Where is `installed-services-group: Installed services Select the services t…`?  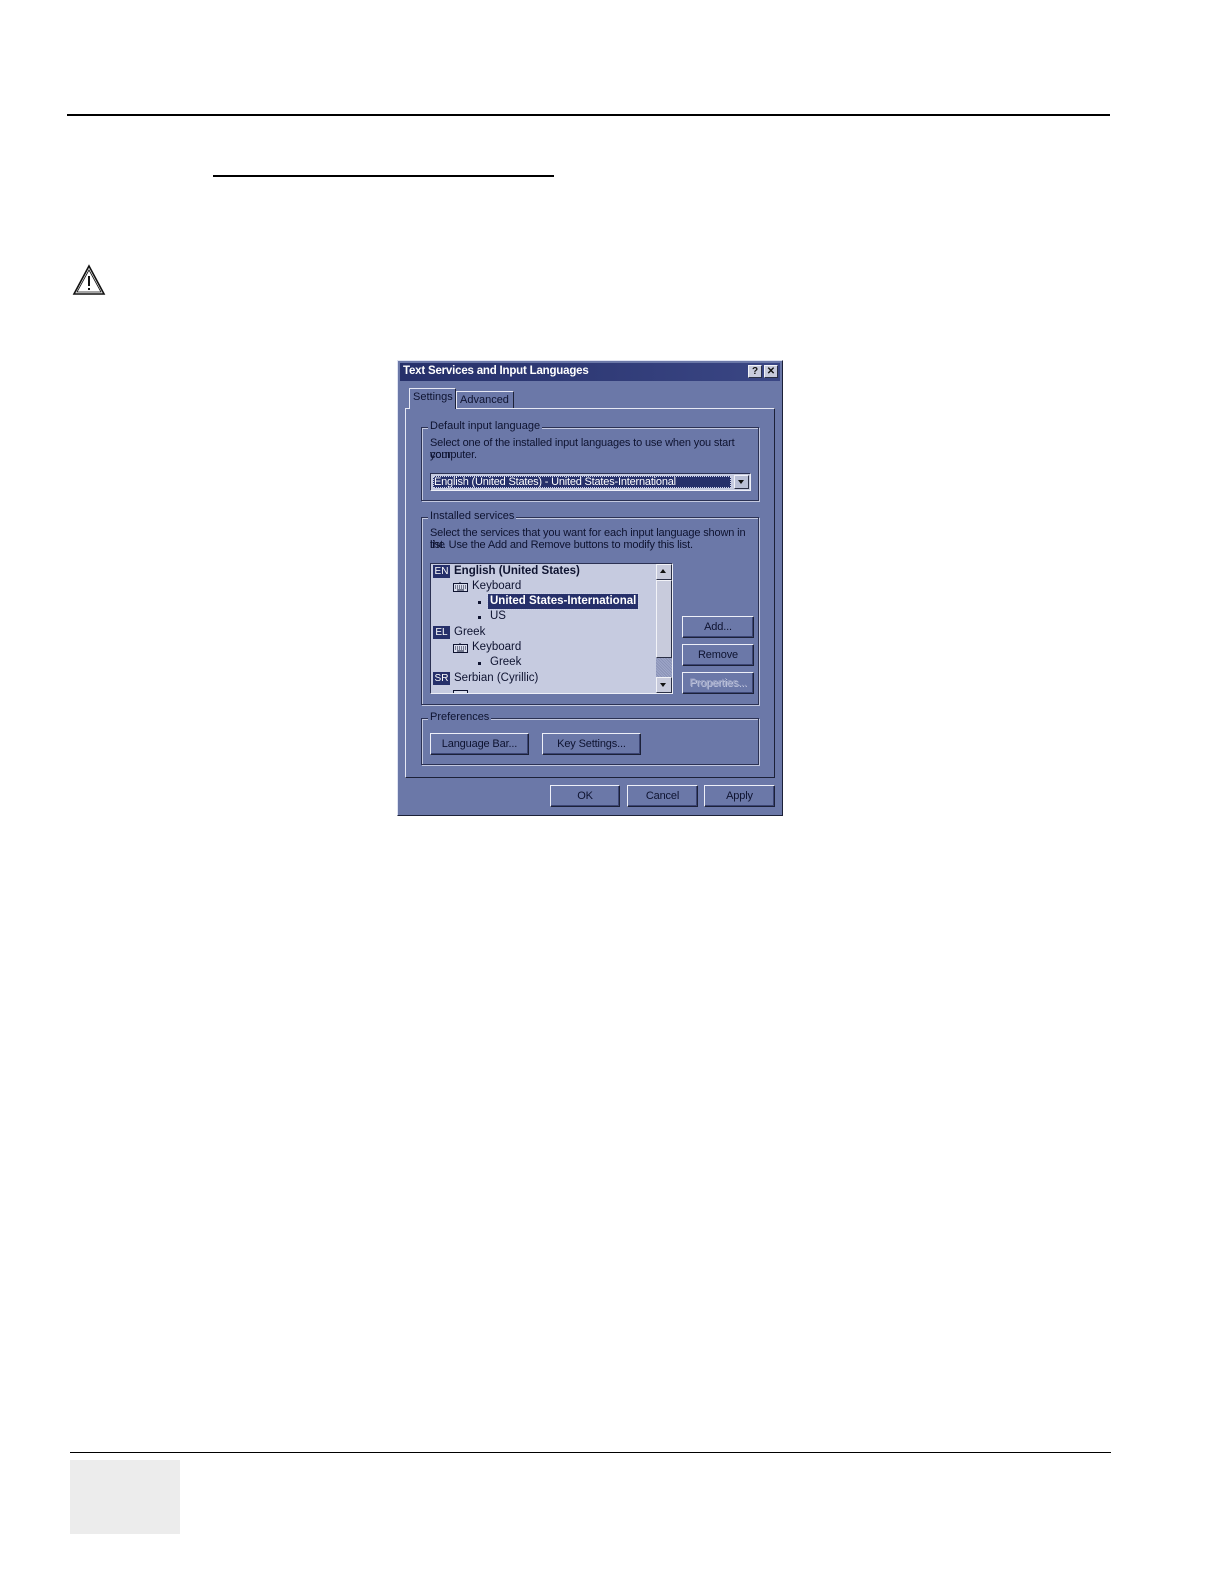
installed-services-group: Installed services Select the services t… is located at coordinates (590, 607).